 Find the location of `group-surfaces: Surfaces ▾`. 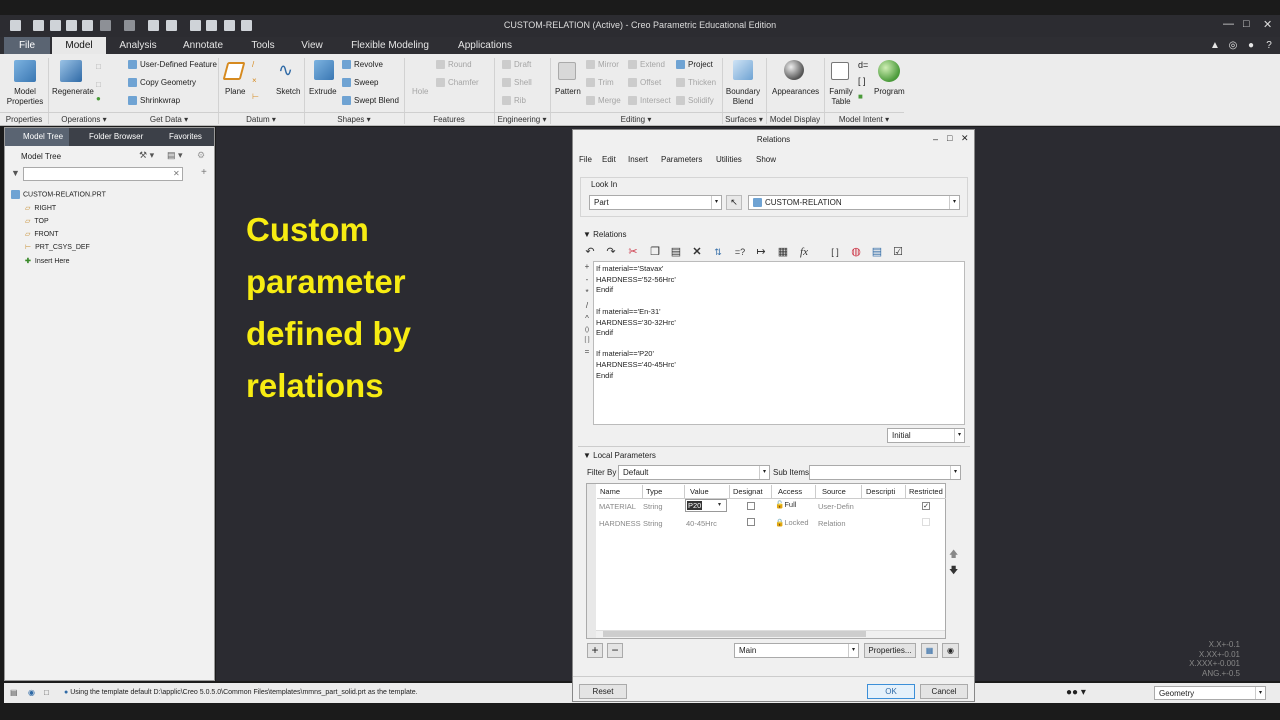

group-surfaces: Surfaces ▾ is located at coordinates (744, 118).